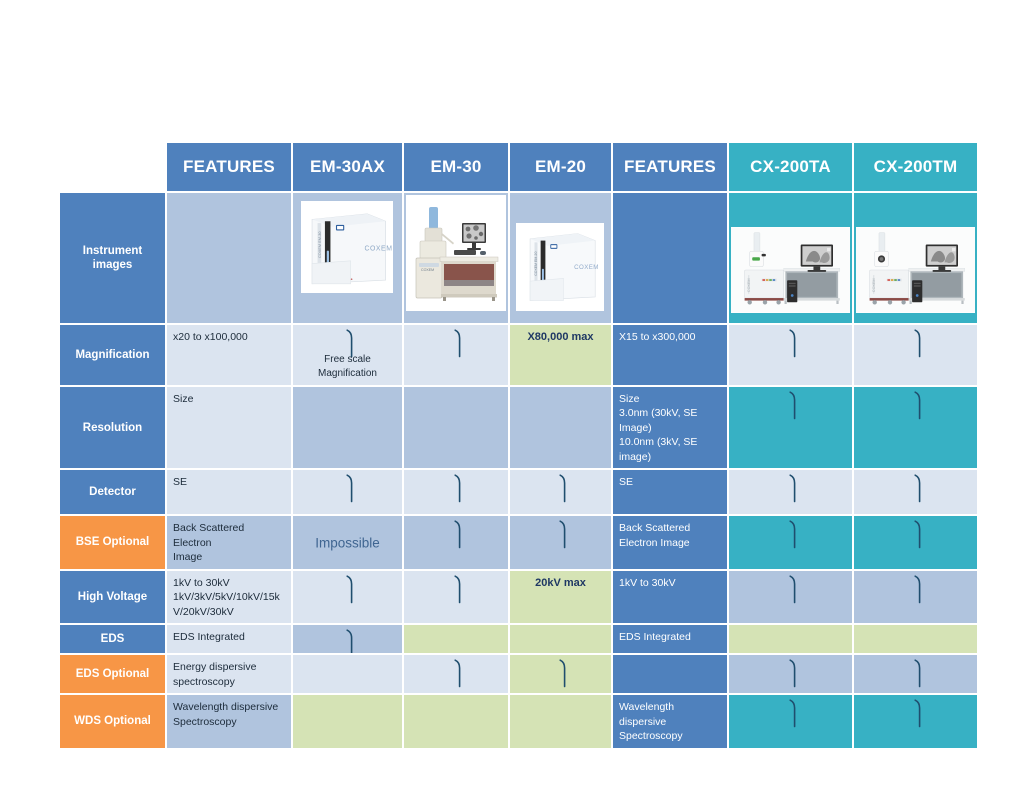 The height and width of the screenshot is (788, 1020). What do you see at coordinates (670, 639) in the screenshot?
I see `table-cell-features-right: EDS Integrated` at bounding box center [670, 639].